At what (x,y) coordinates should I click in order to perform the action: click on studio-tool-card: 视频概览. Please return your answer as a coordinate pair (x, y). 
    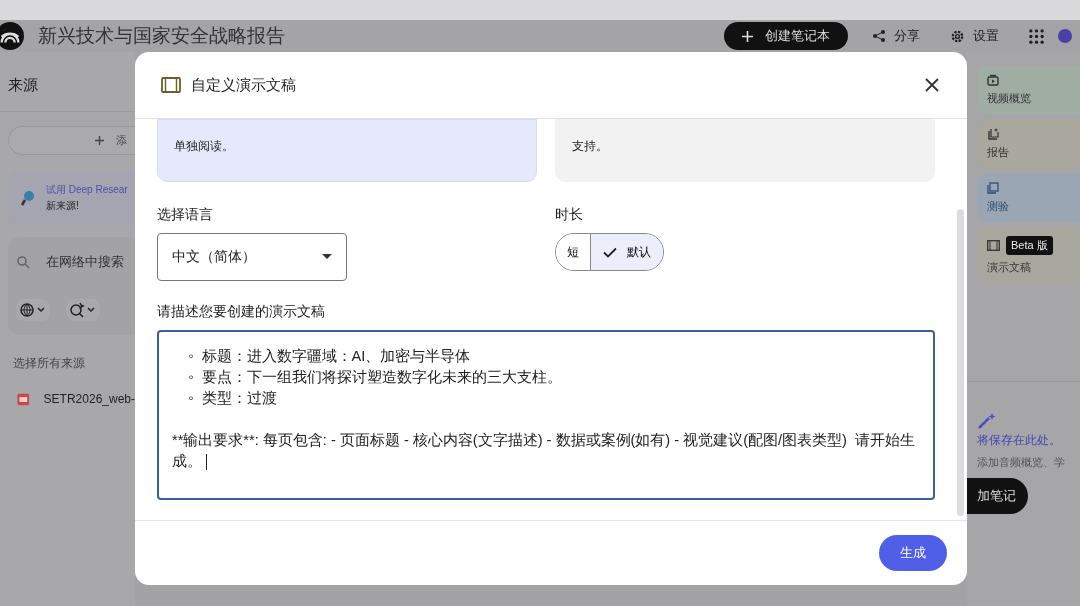
    Looking at the image, I should click on (1028, 90).